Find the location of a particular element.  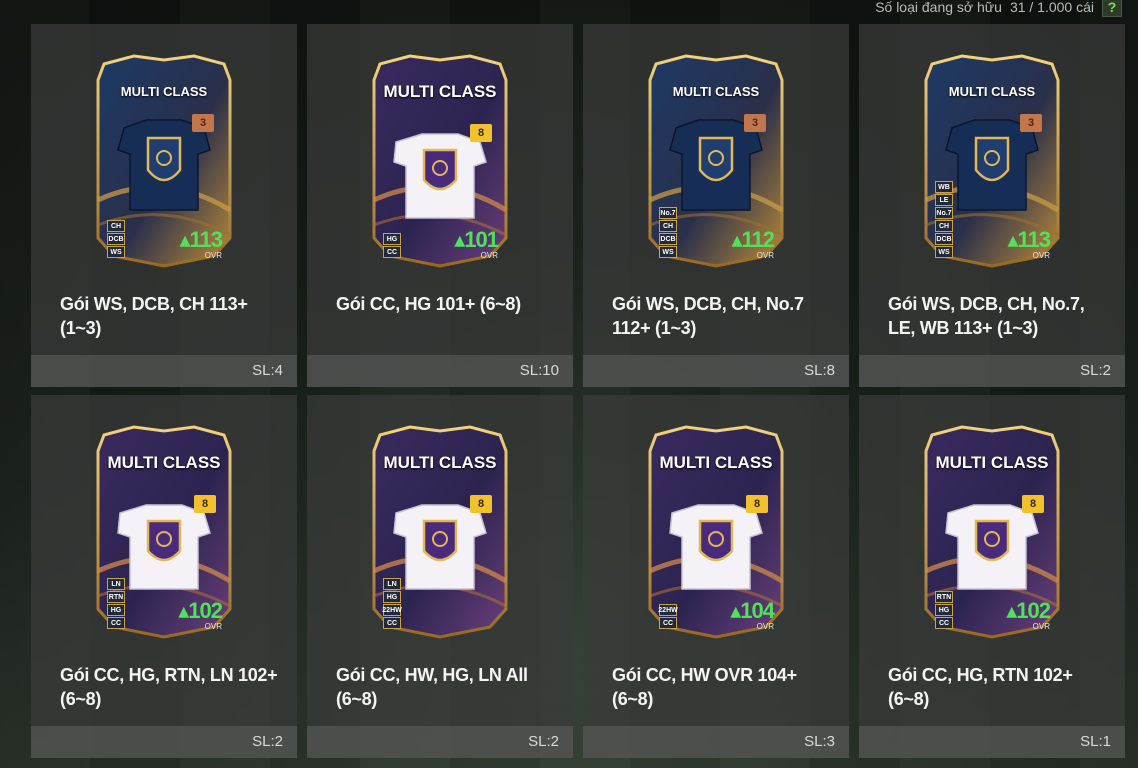

pack-quantity: SL:8 is located at coordinates (716, 371).